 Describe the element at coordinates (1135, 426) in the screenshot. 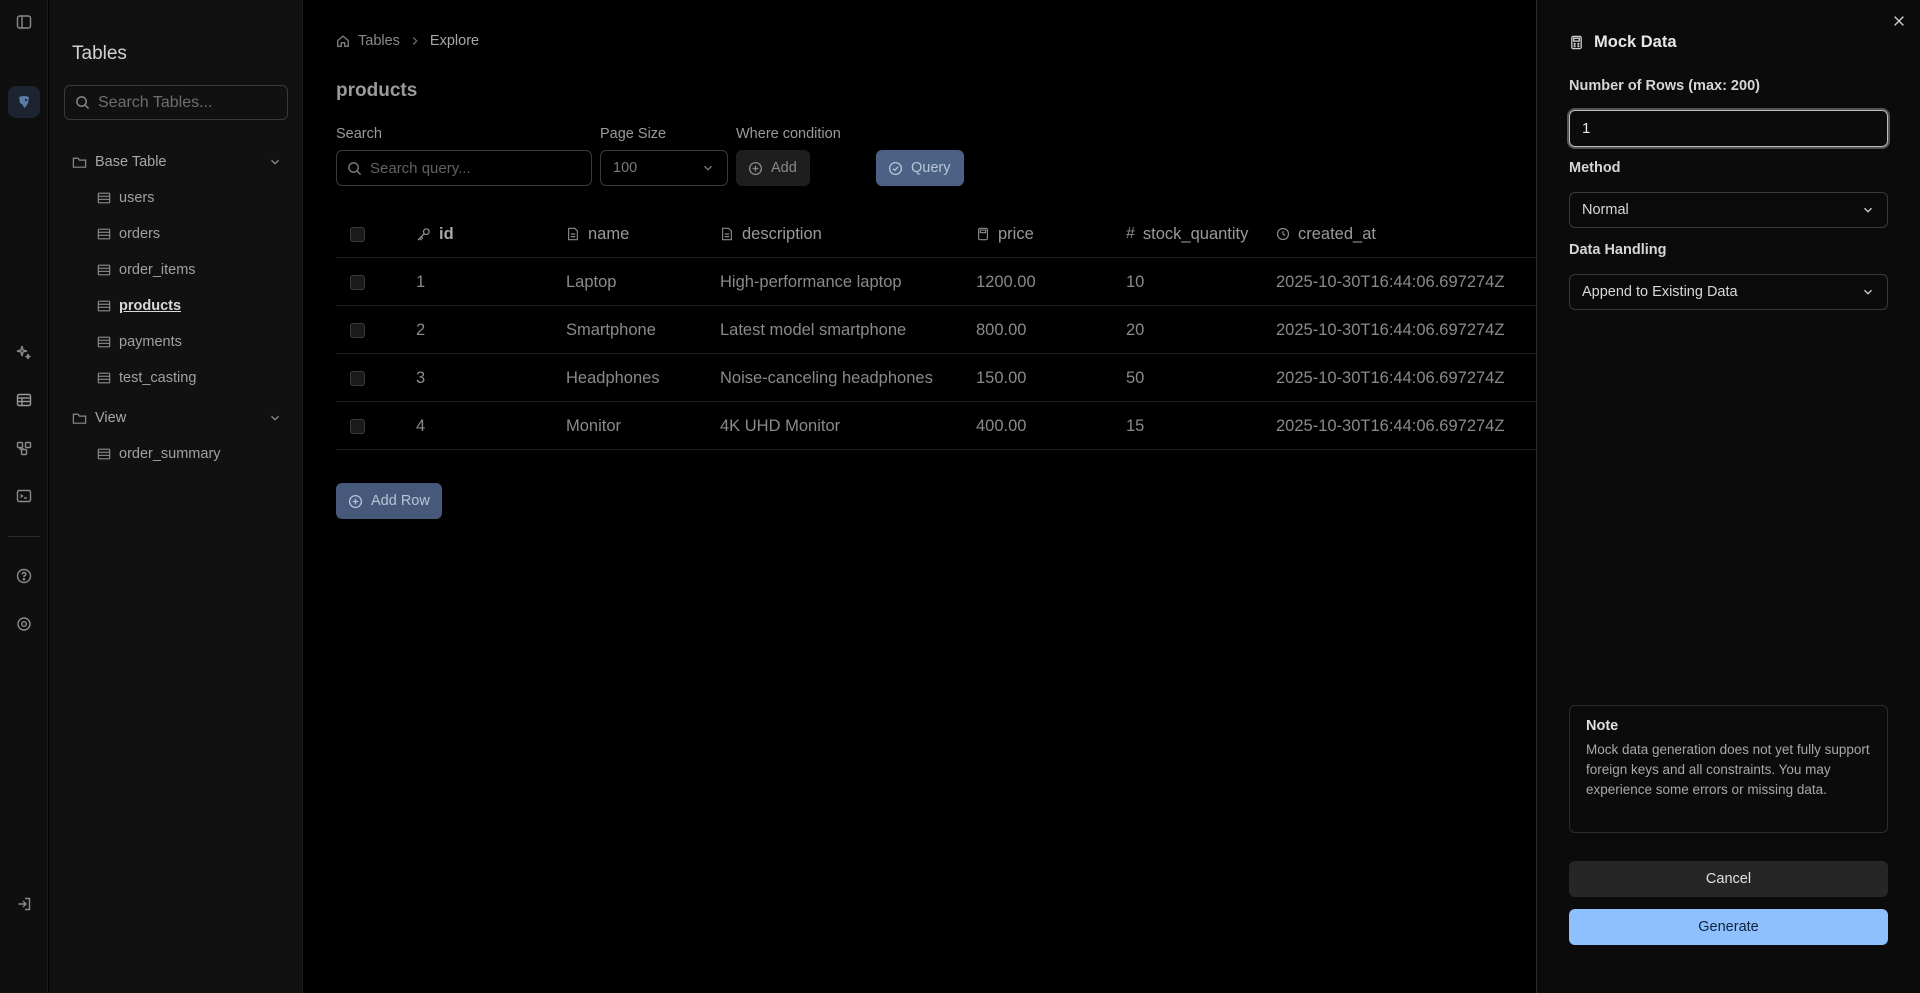

I see `cell-stock-quantity: 15` at that location.